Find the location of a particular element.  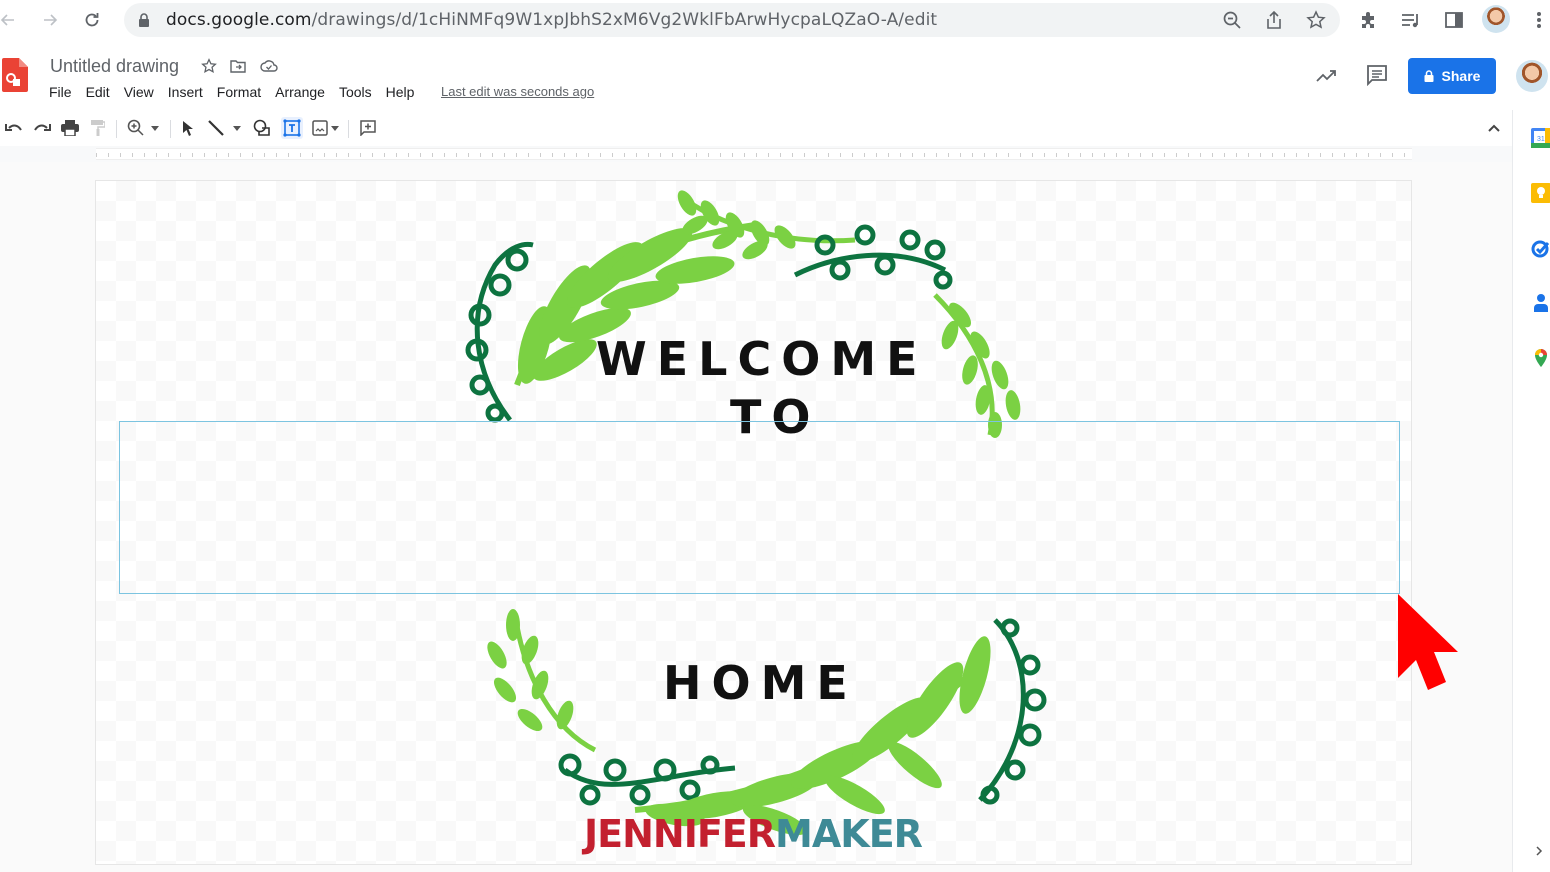

zoom-tool-icon is located at coordinates (136, 128).